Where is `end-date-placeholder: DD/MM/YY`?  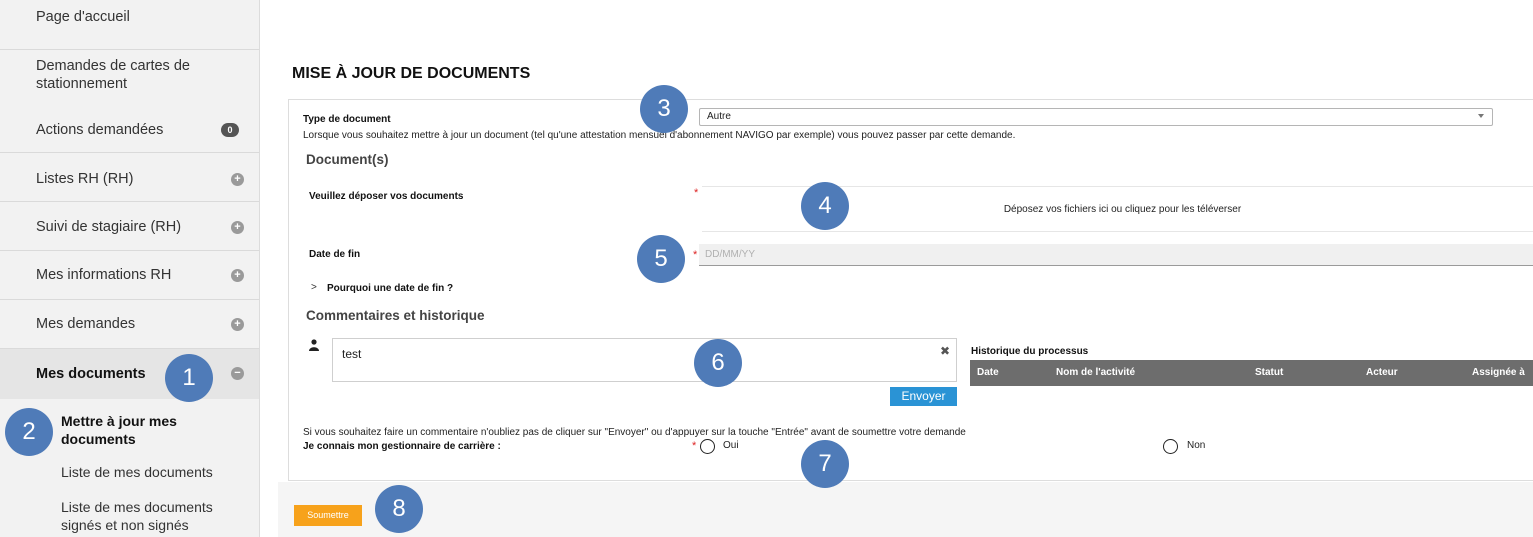
end-date-placeholder: DD/MM/YY is located at coordinates (730, 254).